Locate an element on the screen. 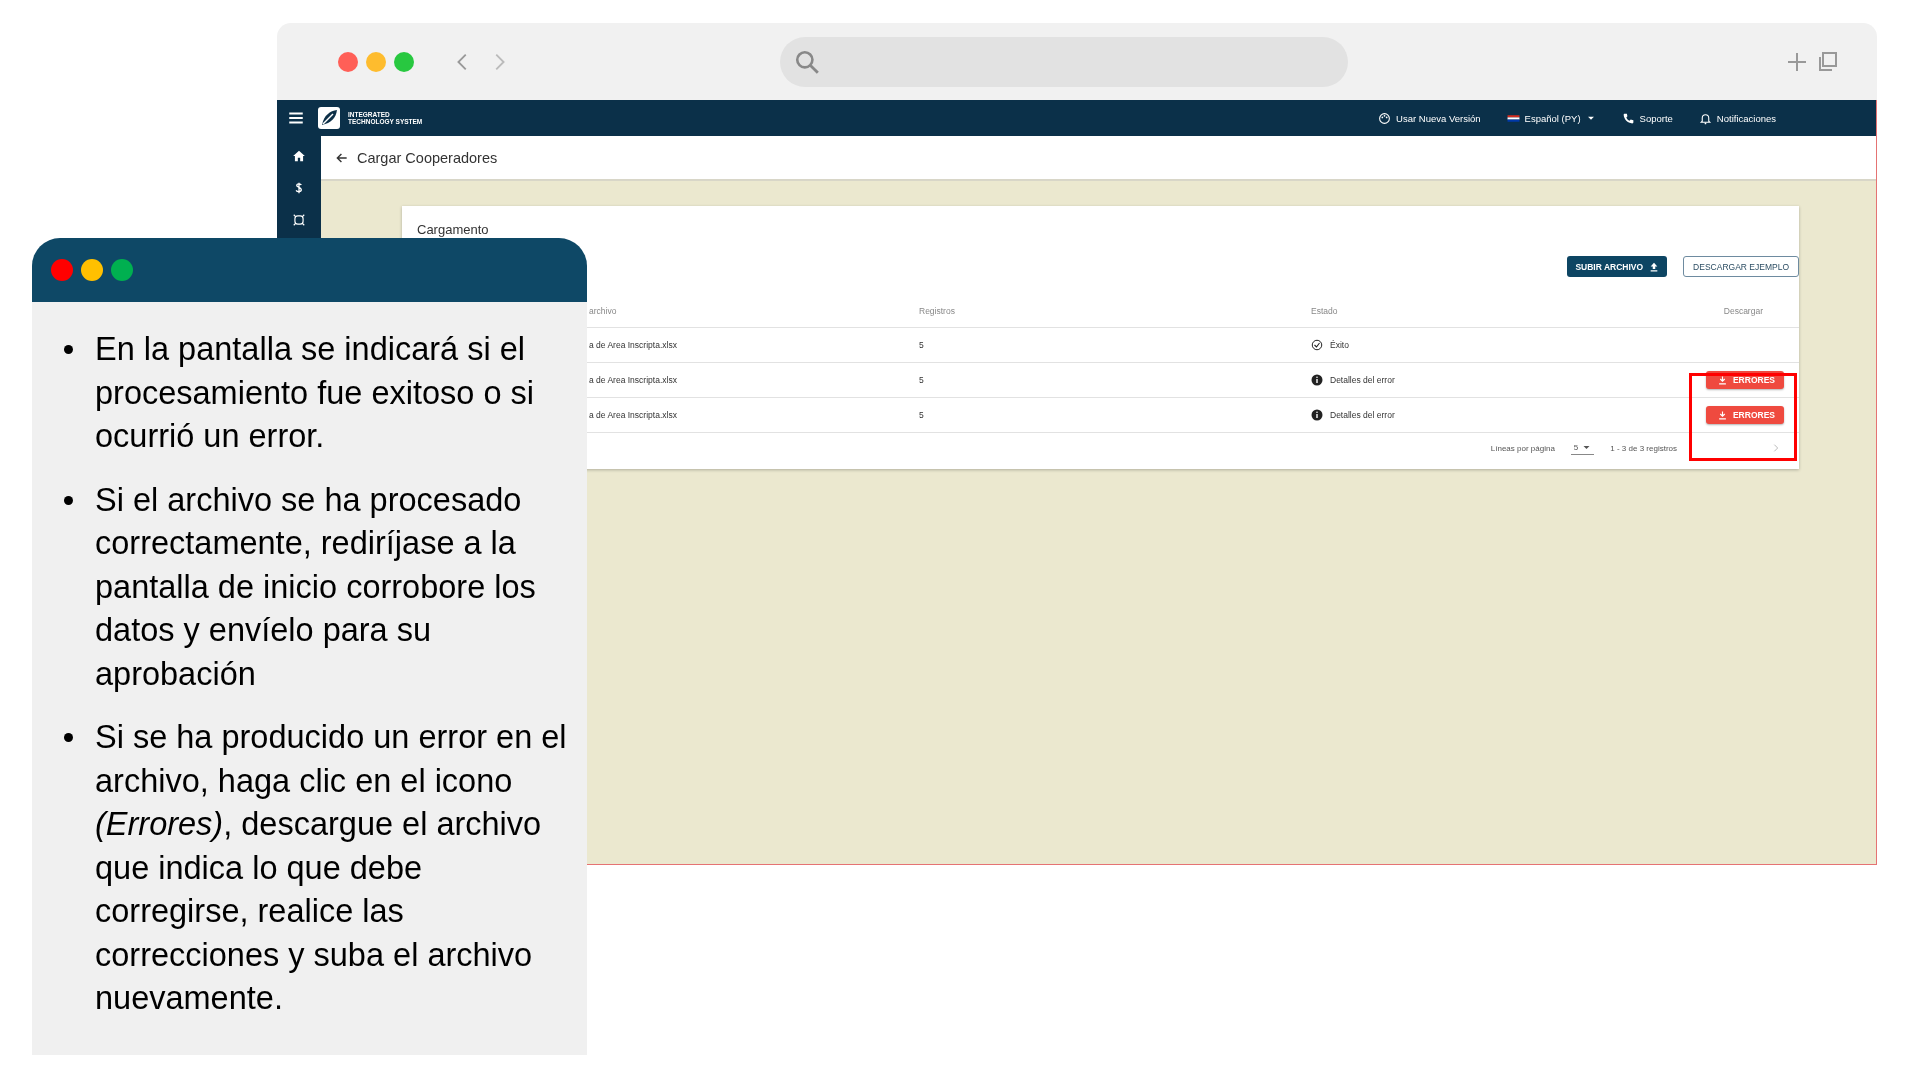 Image resolution: width=1920 pixels, height=1080 pixels. caret-icon is located at coordinates (1587, 447).